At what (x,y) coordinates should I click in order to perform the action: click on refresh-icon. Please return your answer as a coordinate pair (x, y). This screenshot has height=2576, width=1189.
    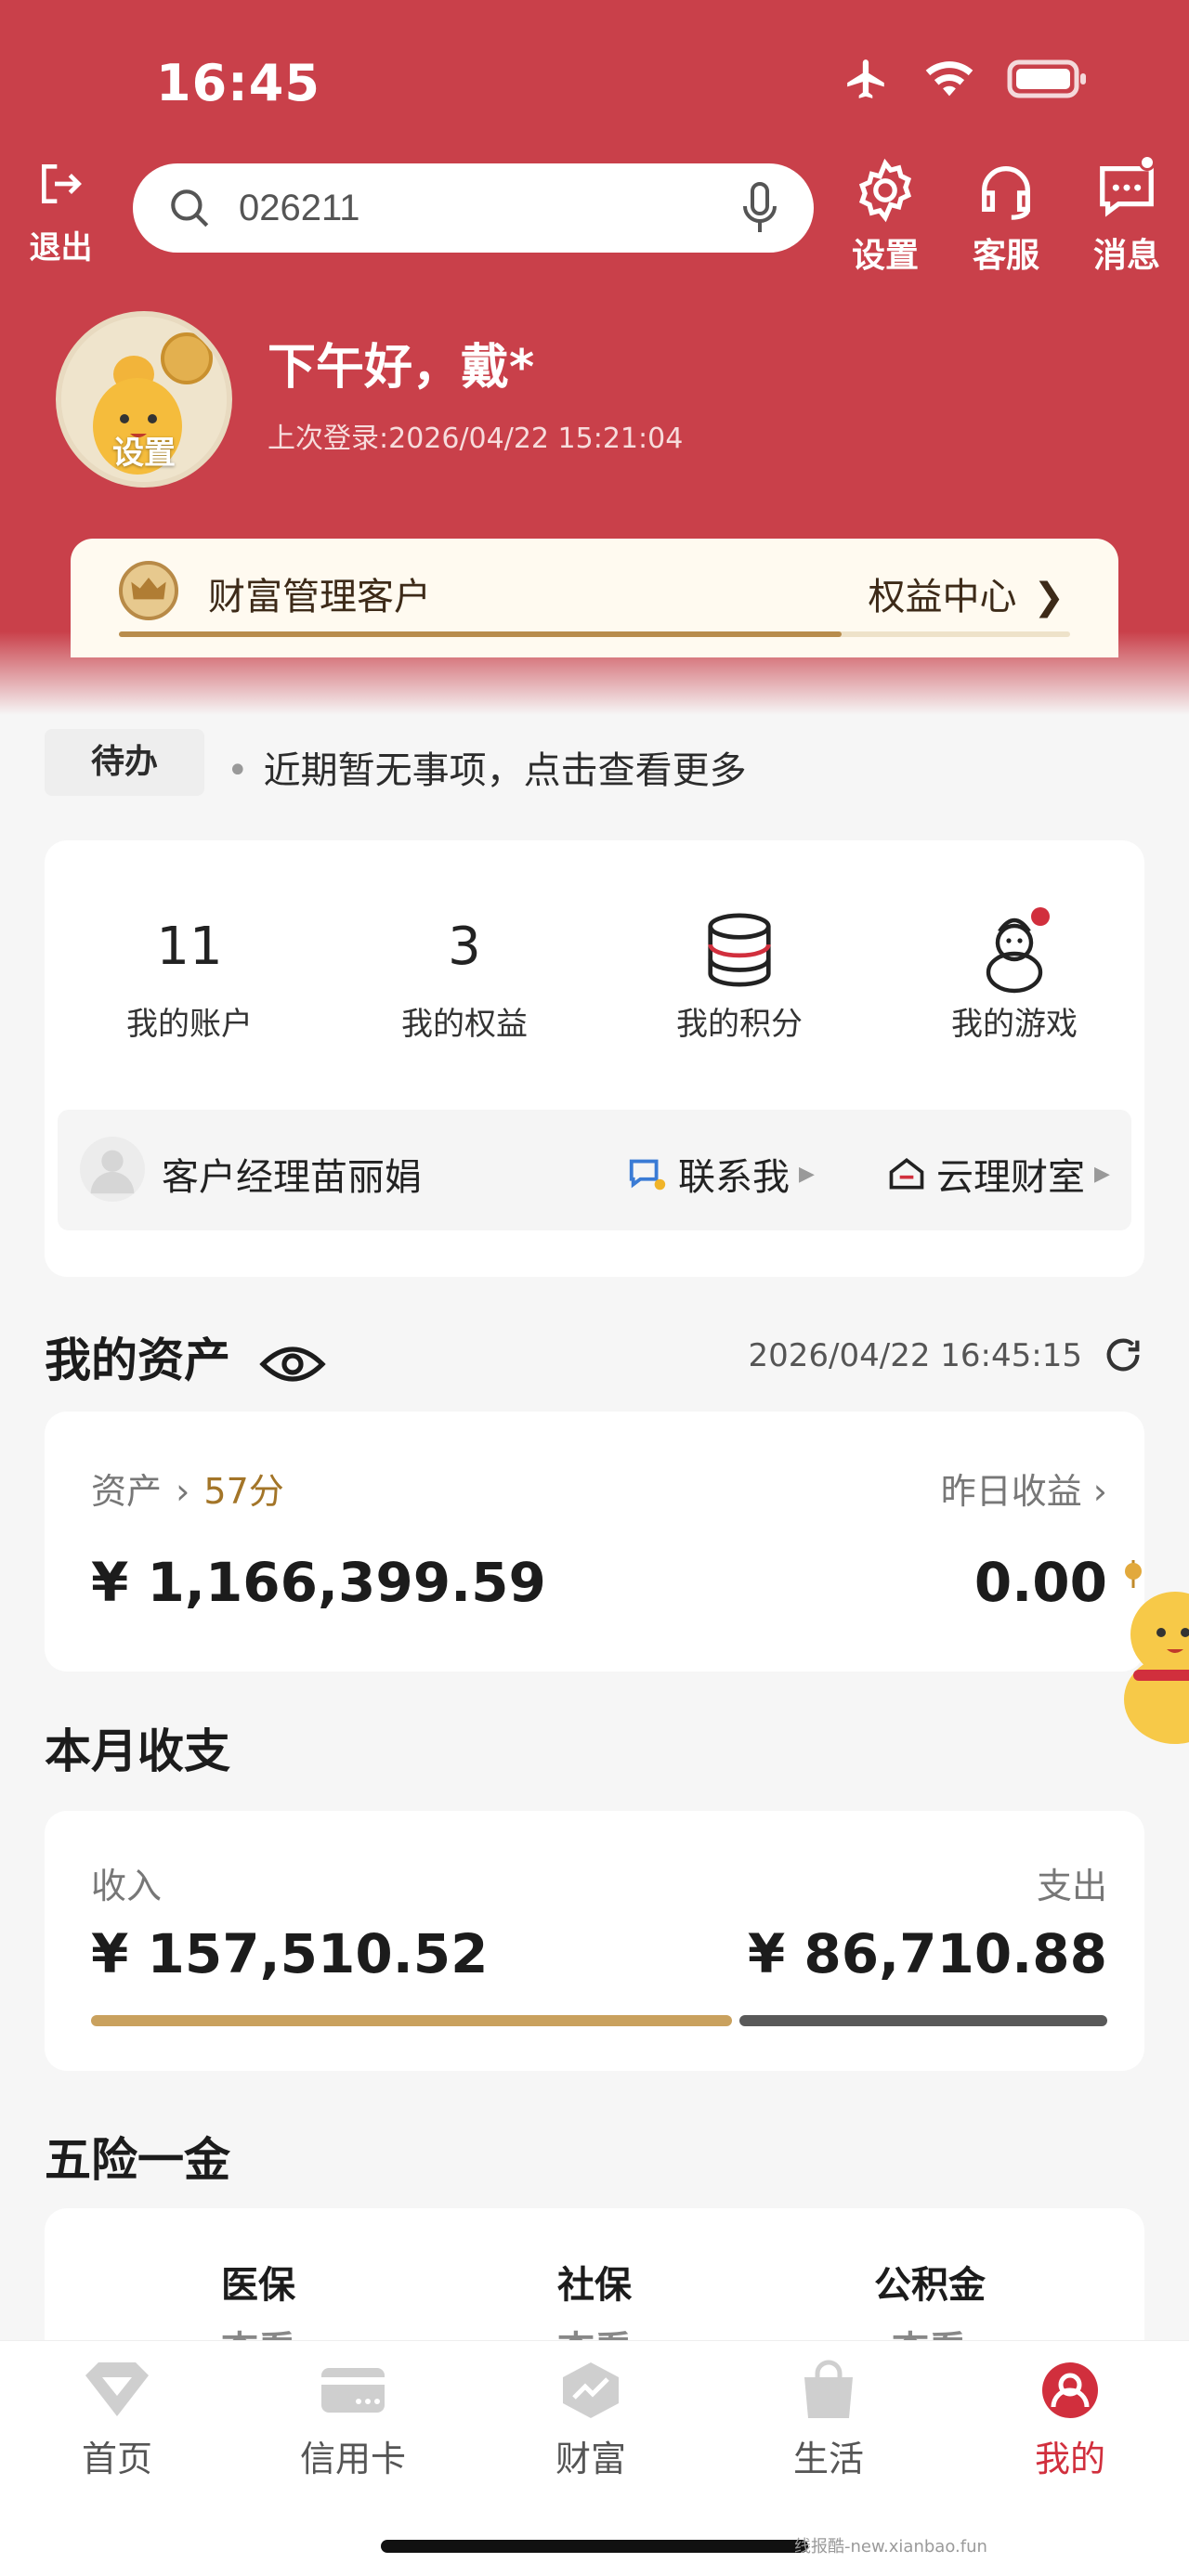
    Looking at the image, I should click on (1123, 1355).